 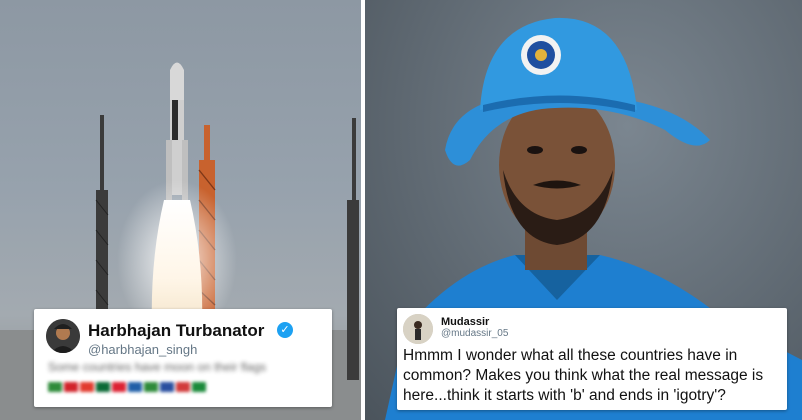 I want to click on blurred-flag-emojis, so click(x=128, y=388).